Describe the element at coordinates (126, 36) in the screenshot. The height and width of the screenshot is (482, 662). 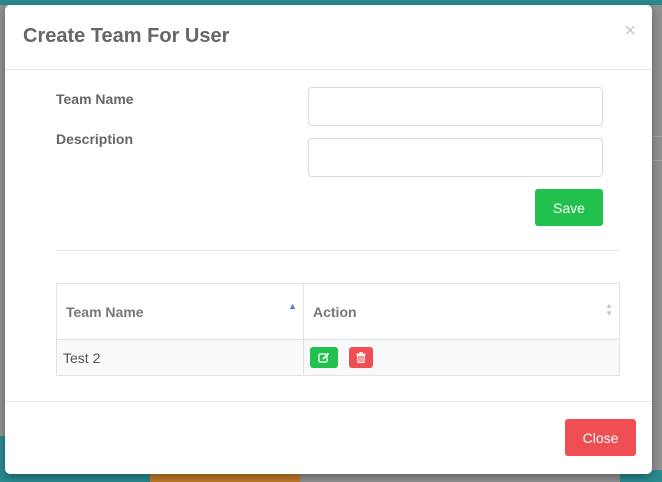
I see `modal-title: Create Team For User` at that location.